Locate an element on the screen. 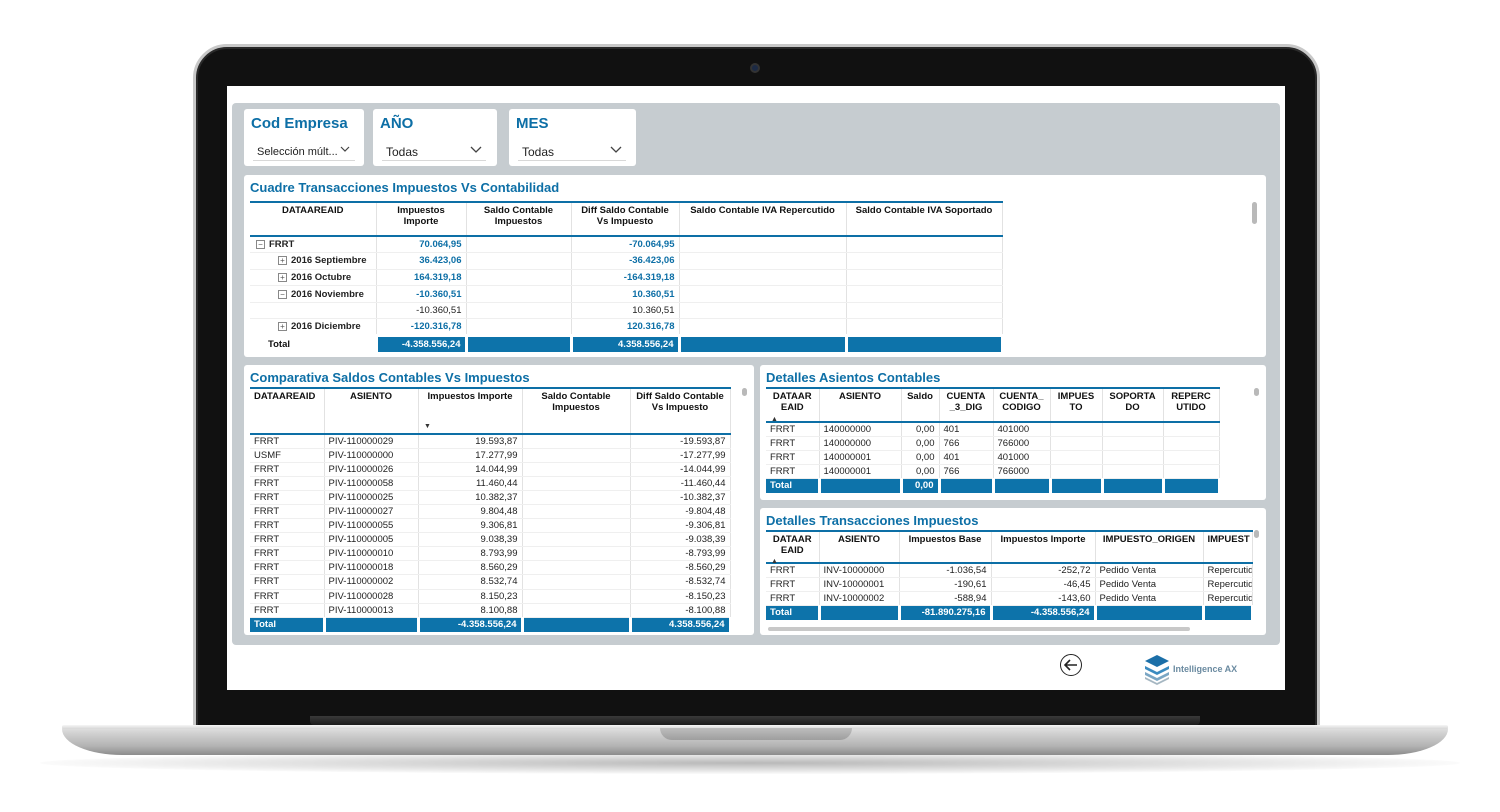 The image size is (1500, 812). column-header: Impuestos Base is located at coordinates (945, 547).